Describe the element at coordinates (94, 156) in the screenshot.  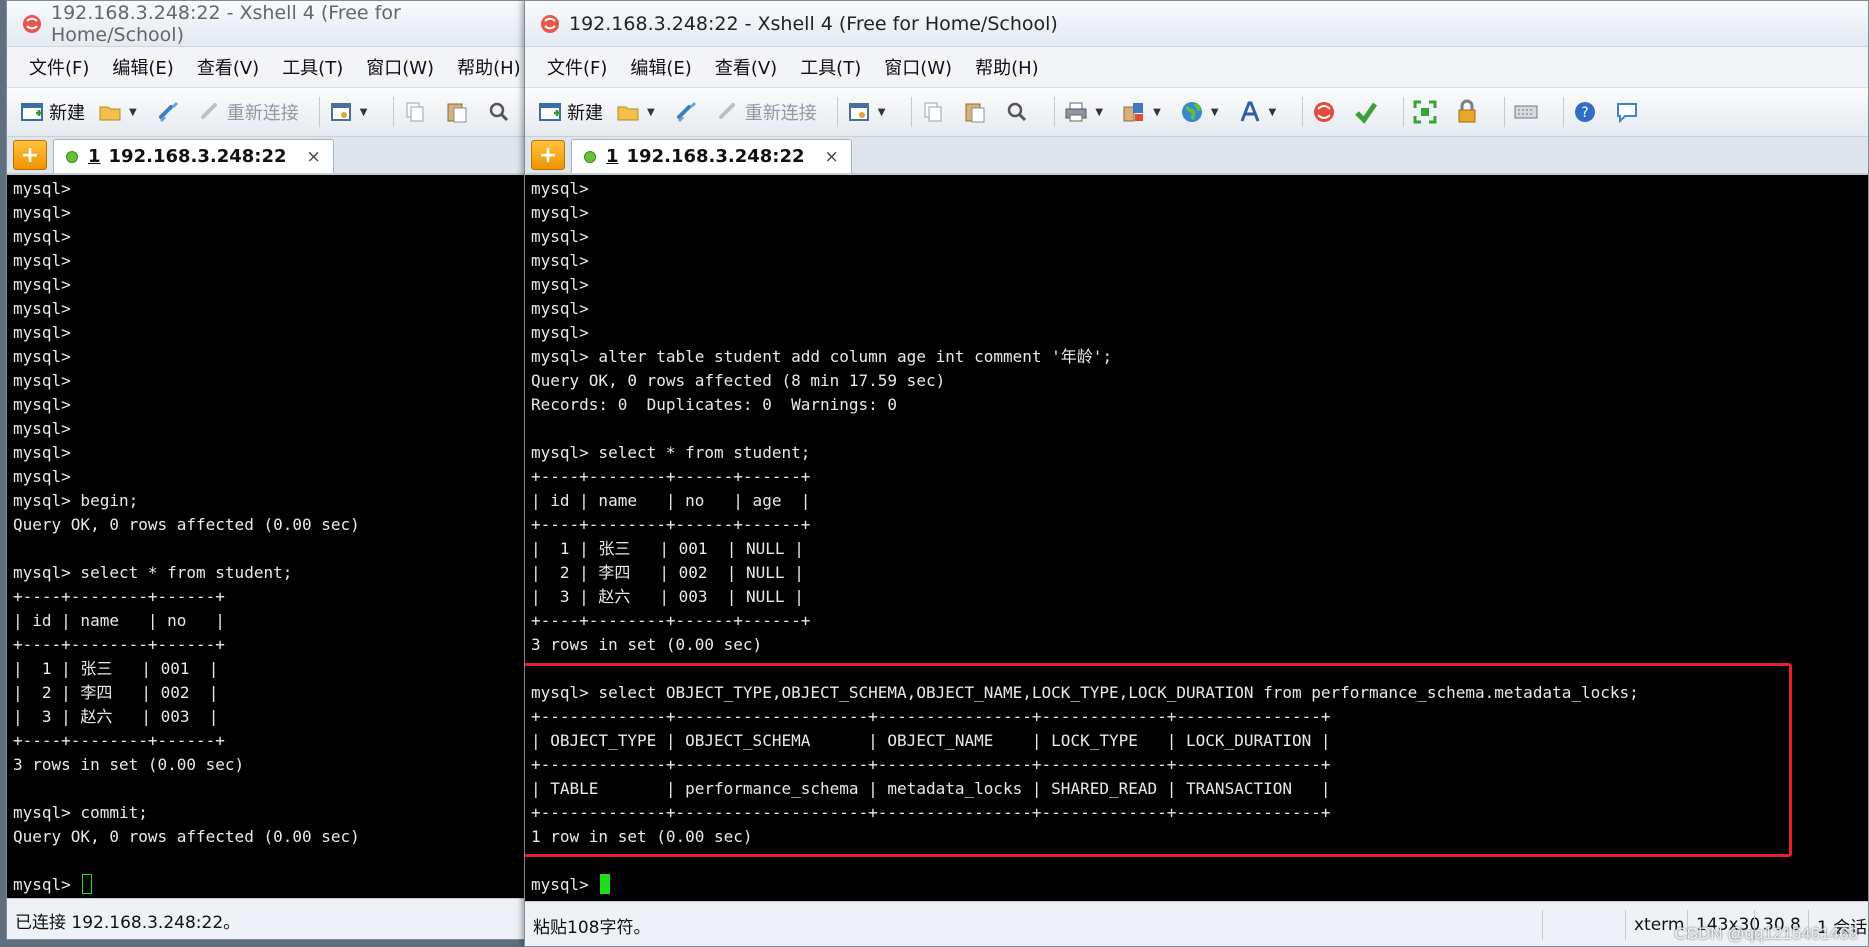
I see `tab-number: 1` at that location.